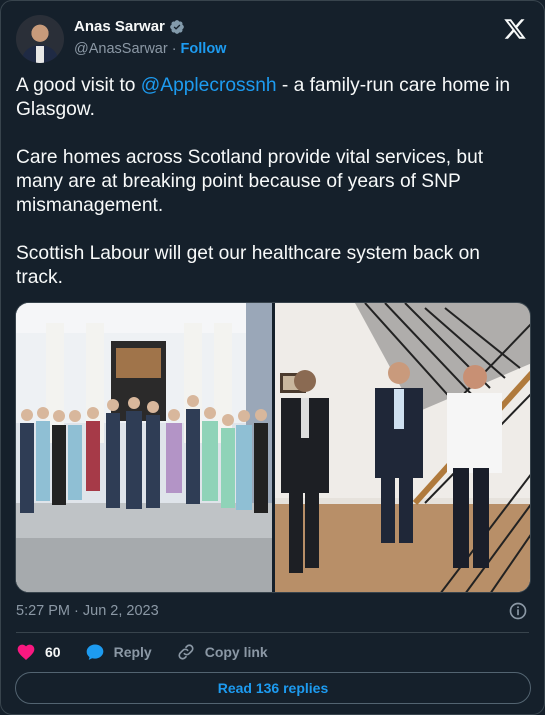 The height and width of the screenshot is (715, 545). I want to click on copy-link-button: Copy link, so click(222, 652).